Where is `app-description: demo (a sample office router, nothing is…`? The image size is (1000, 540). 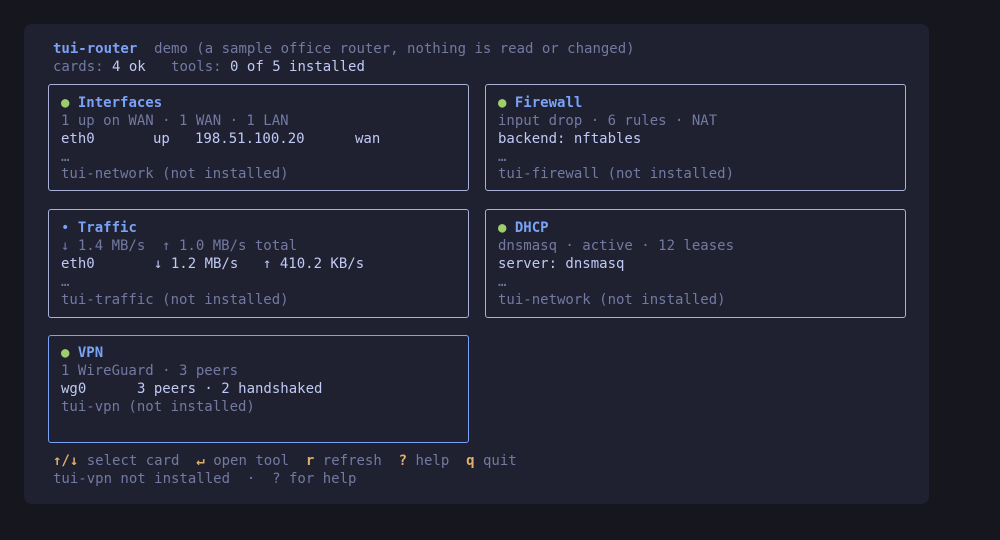 app-description: demo (a sample office router, nothing is… is located at coordinates (394, 49).